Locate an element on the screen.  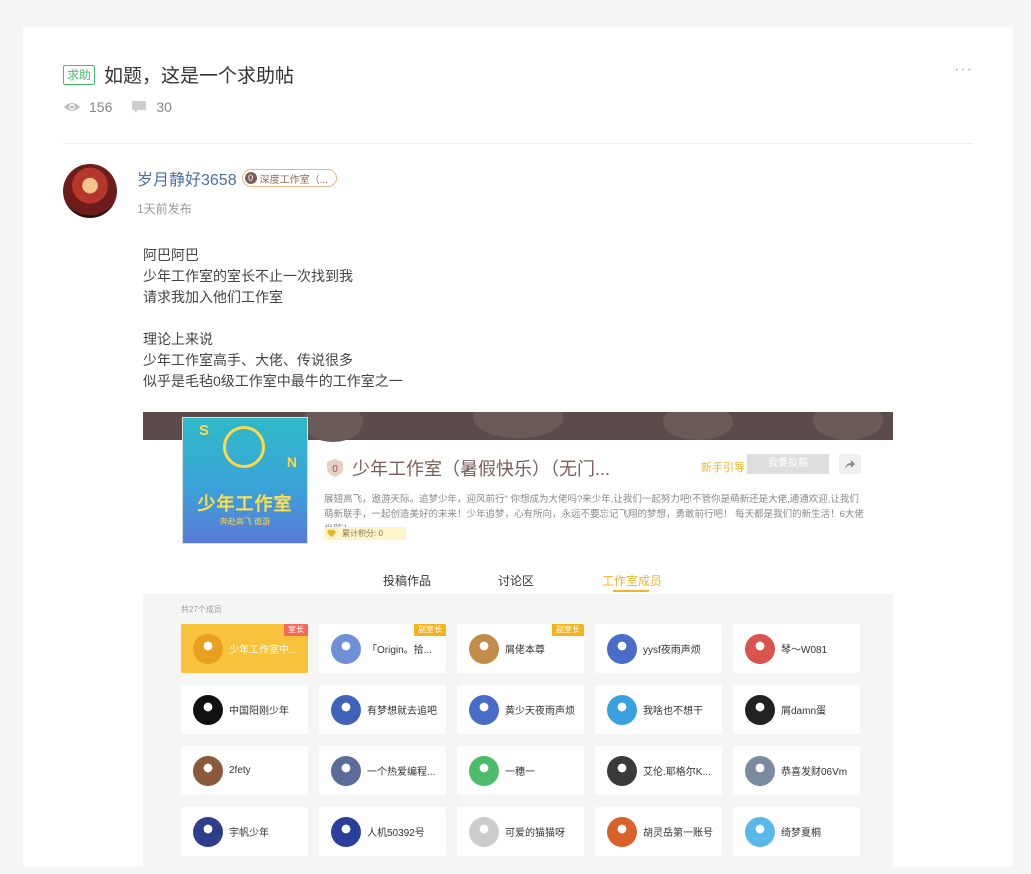
divider is located at coordinates (518, 143).